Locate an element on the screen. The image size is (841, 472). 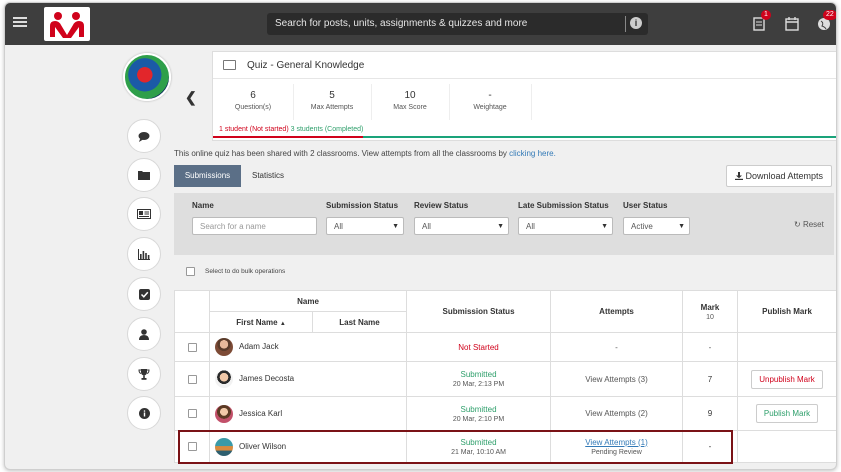
progress-bar-not-started is located at coordinates (288, 137).